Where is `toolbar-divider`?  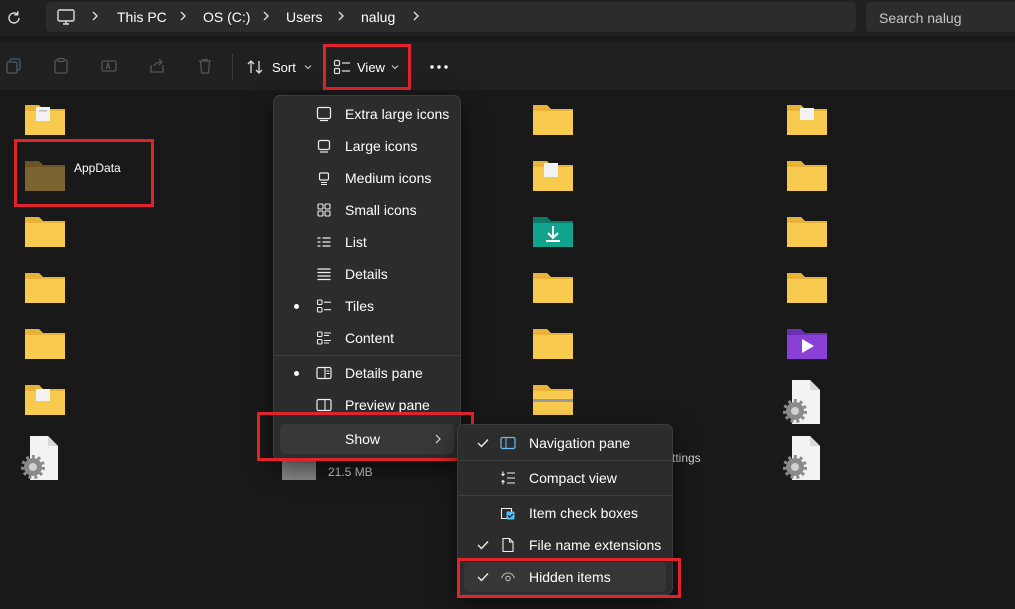
toolbar-divider is located at coordinates (232, 67).